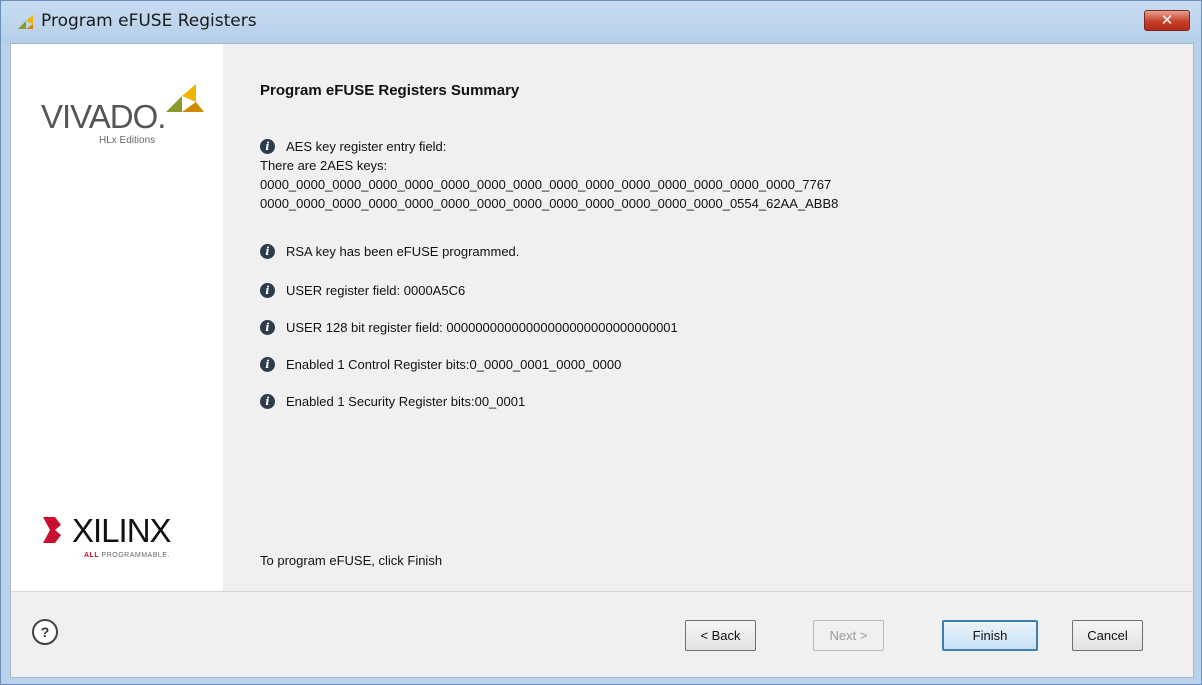  What do you see at coordinates (1167, 20) in the screenshot?
I see `close-button: ✕` at bounding box center [1167, 20].